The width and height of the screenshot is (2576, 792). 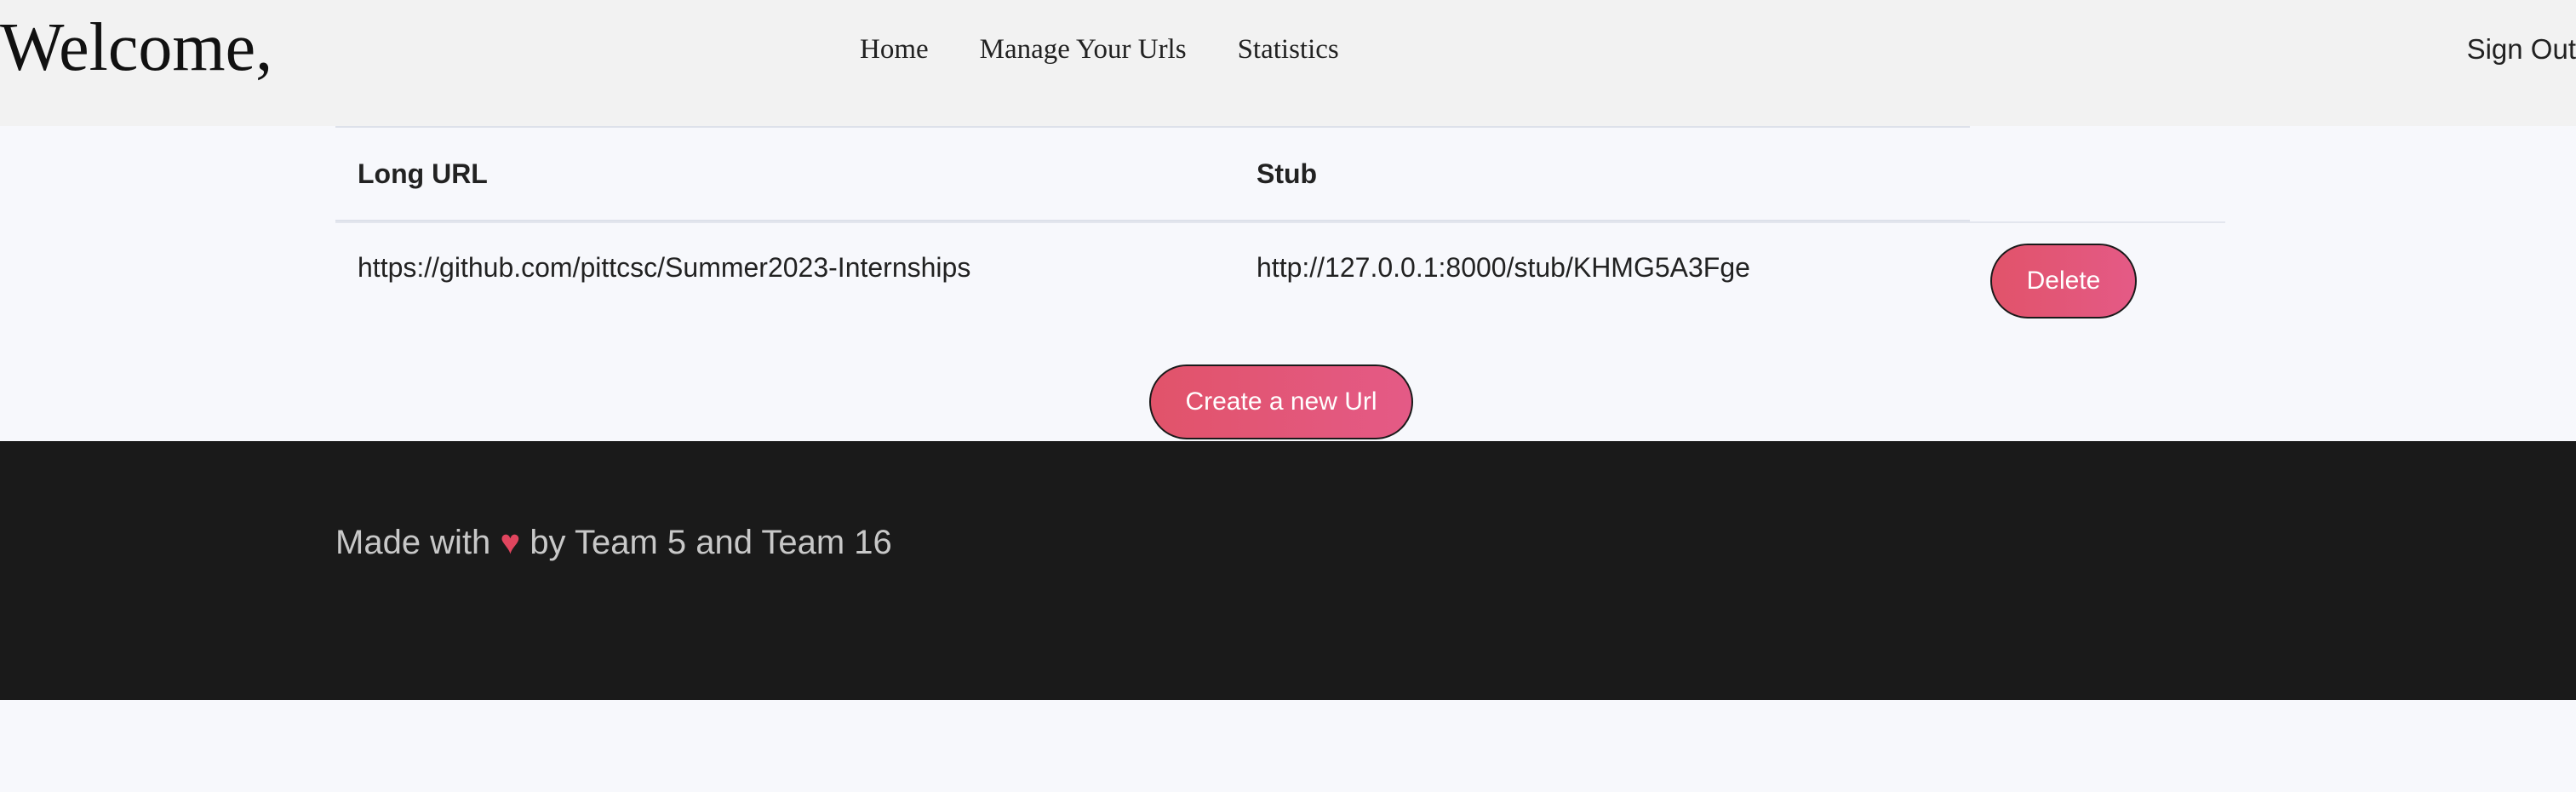 I want to click on heart-icon: ♥, so click(x=511, y=542).